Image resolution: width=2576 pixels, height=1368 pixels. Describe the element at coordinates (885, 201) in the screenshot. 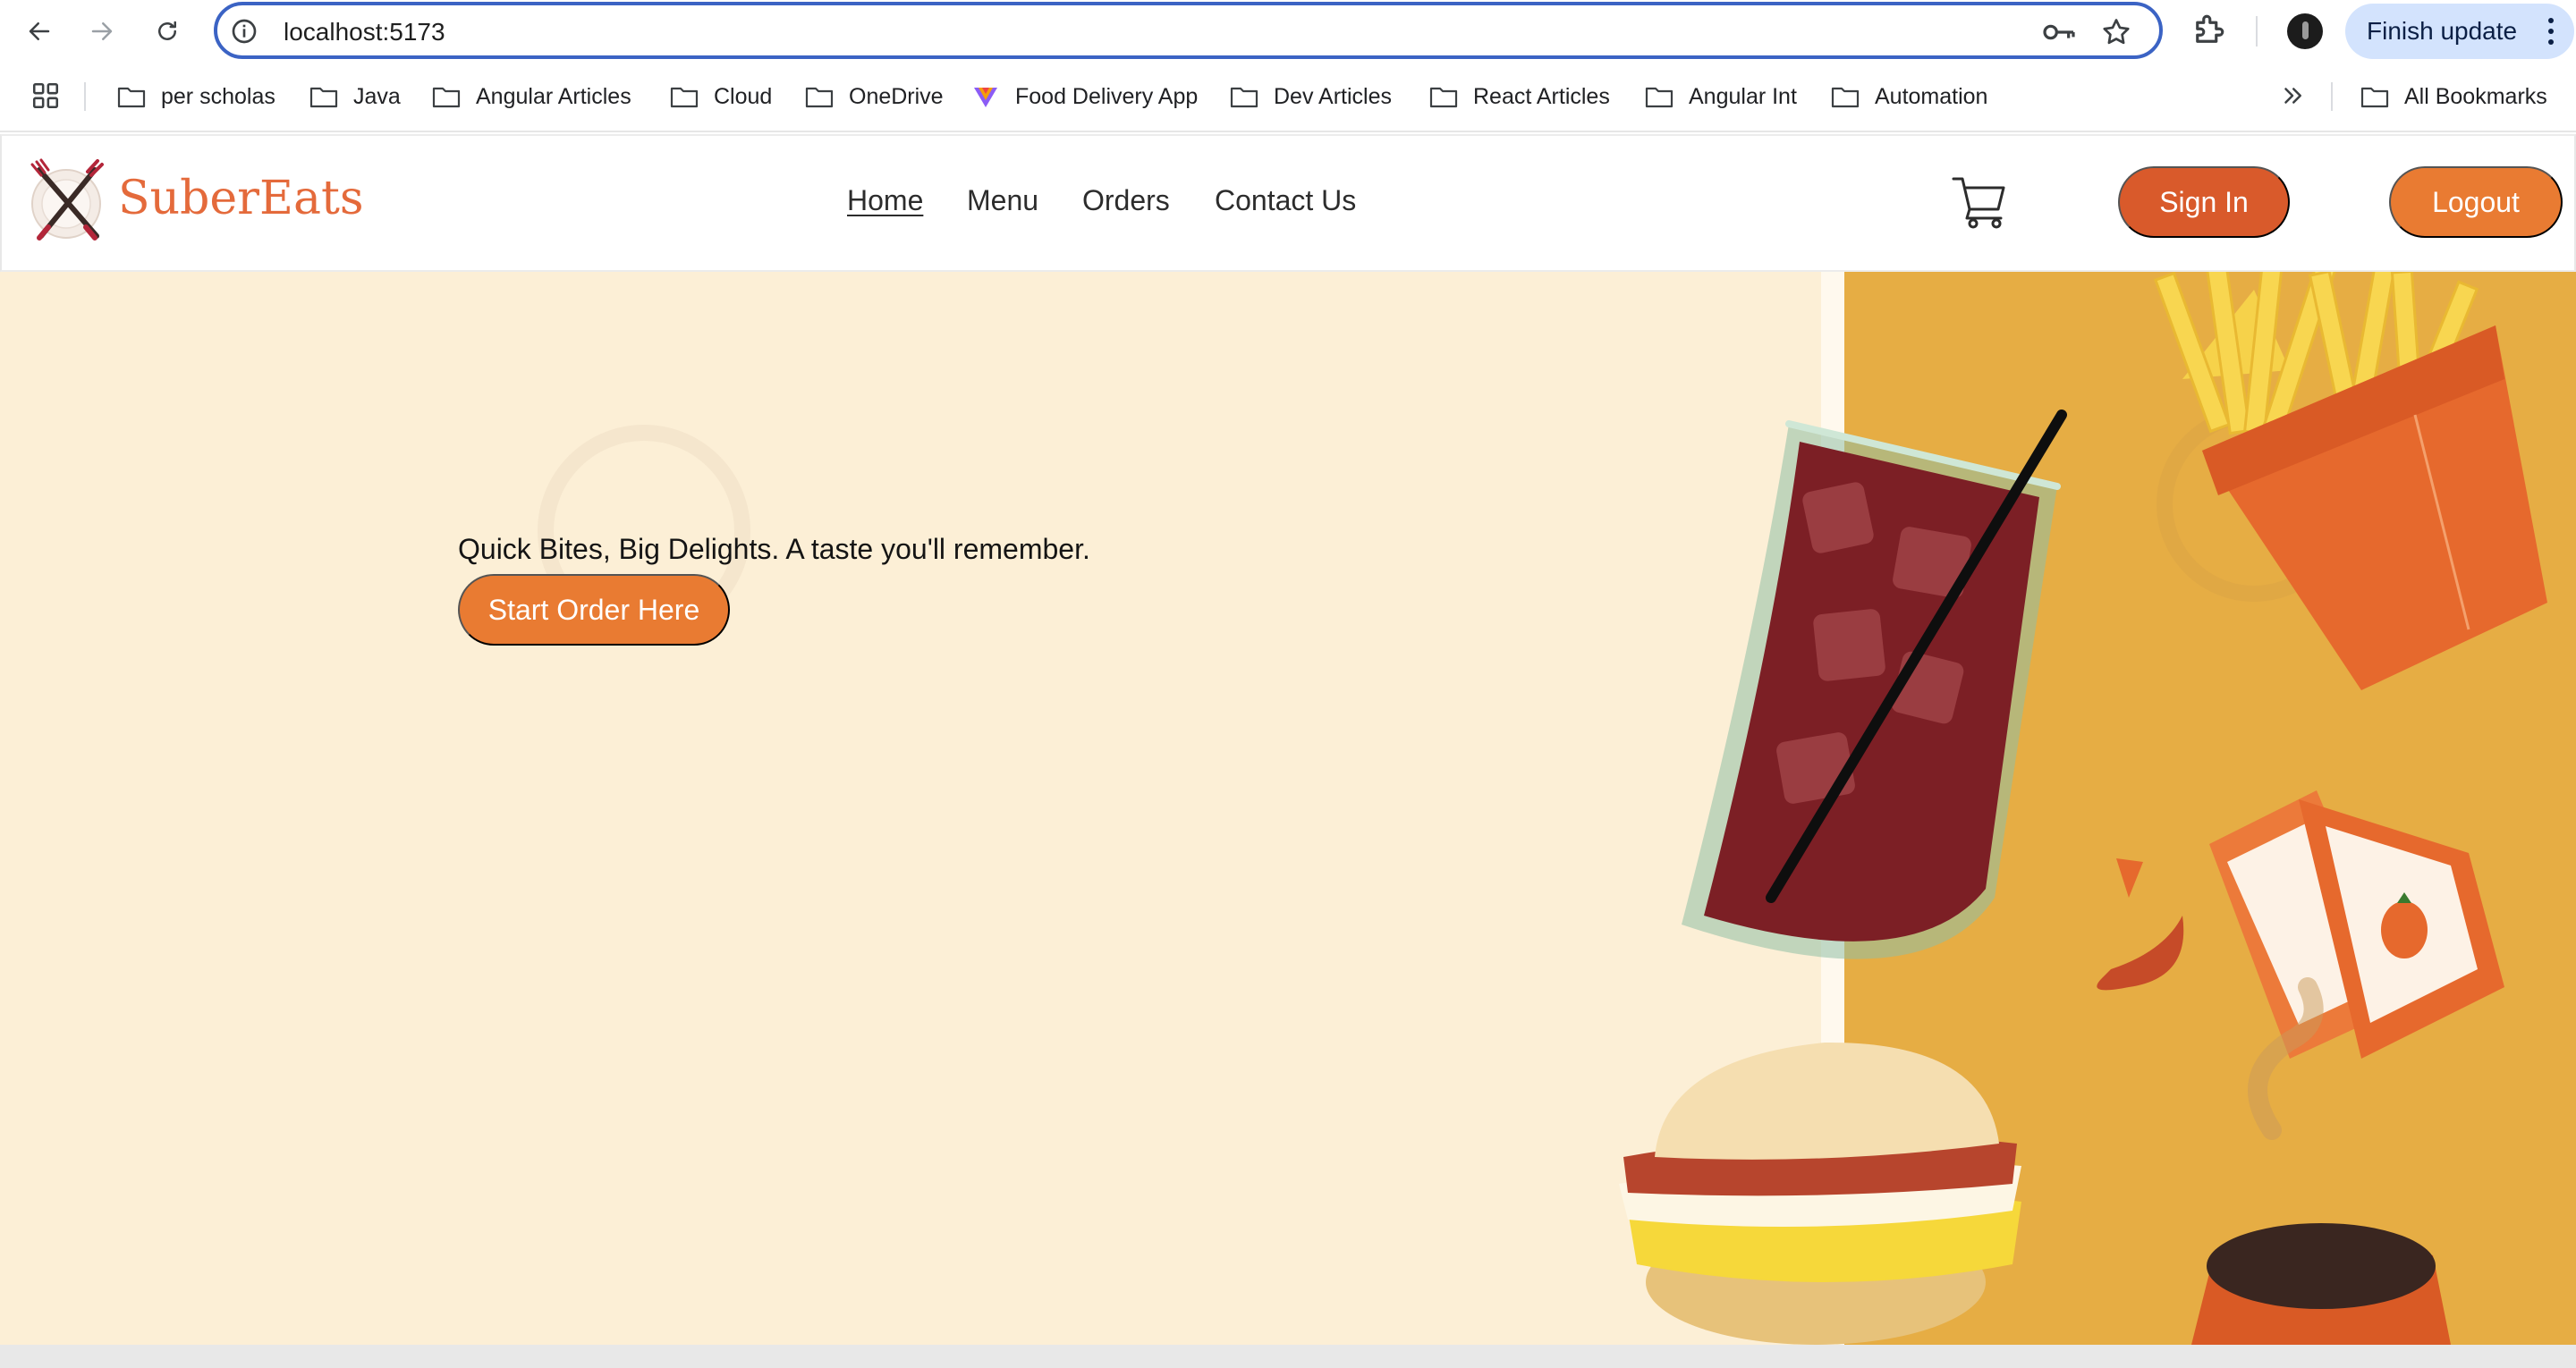

I see `nav-link-home: Home` at that location.